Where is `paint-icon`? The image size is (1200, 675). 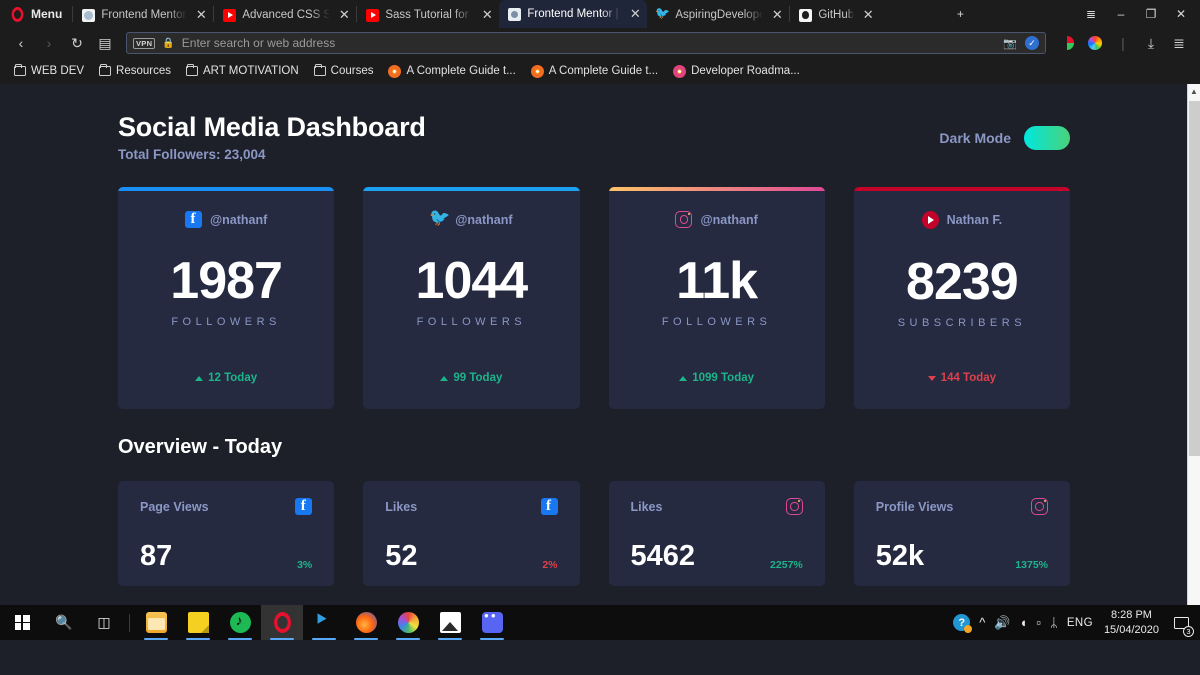 paint-icon is located at coordinates (408, 622).